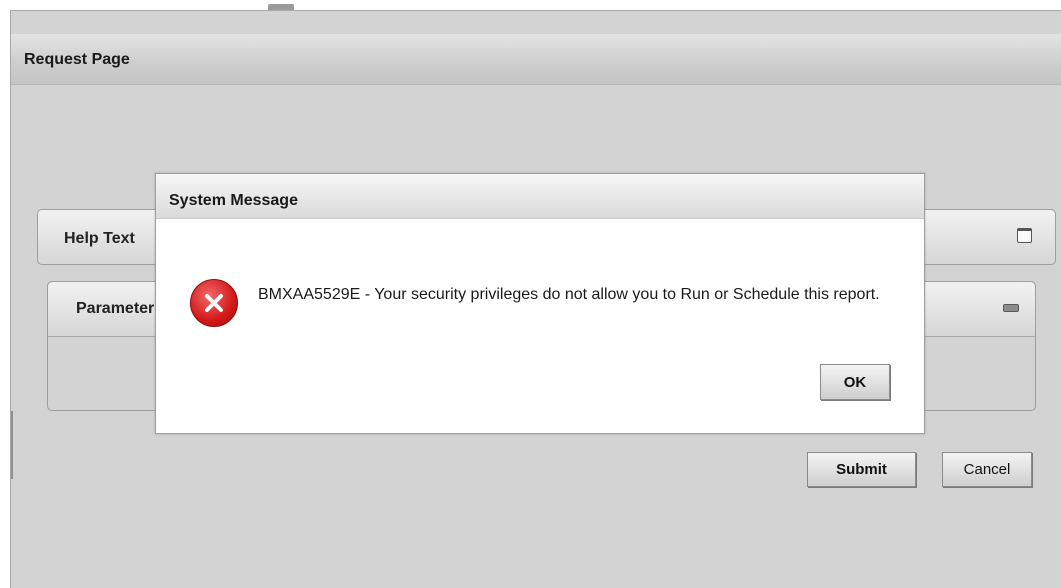  I want to click on restore-icon, so click(1024, 235).